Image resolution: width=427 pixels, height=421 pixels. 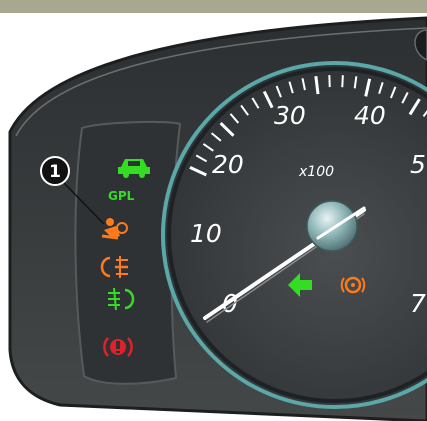 What do you see at coordinates (418, 164) in the screenshot?
I see `scale-label-50: 5` at bounding box center [418, 164].